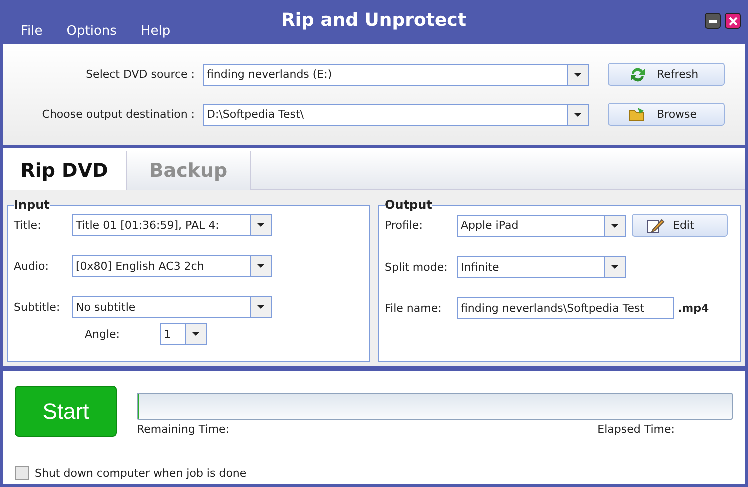 The width and height of the screenshot is (748, 487). I want to click on file-extension: .mp4, so click(694, 308).